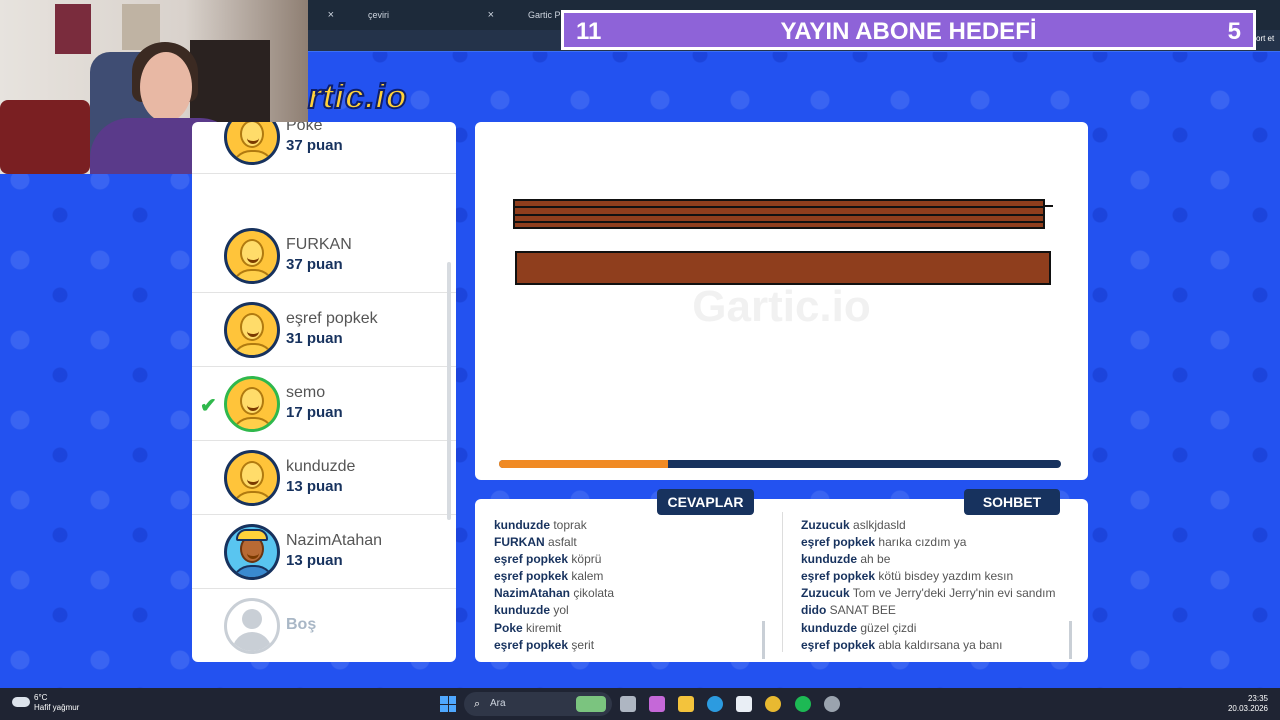 Image resolution: width=1280 pixels, height=720 pixels. Describe the element at coordinates (304, 128) in the screenshot. I see `player-name: Poke` at that location.